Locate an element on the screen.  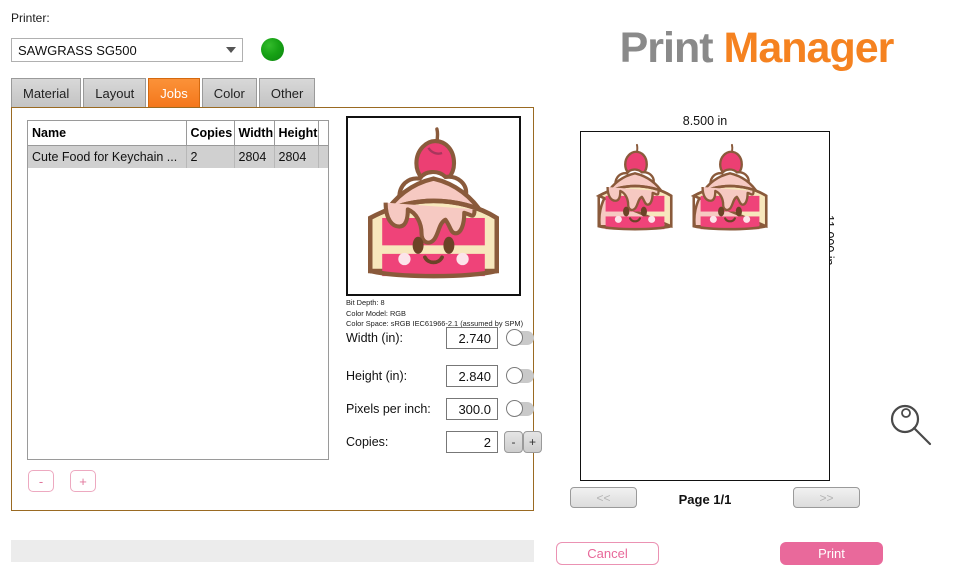
cell-copies: 2 is located at coordinates (210, 156).